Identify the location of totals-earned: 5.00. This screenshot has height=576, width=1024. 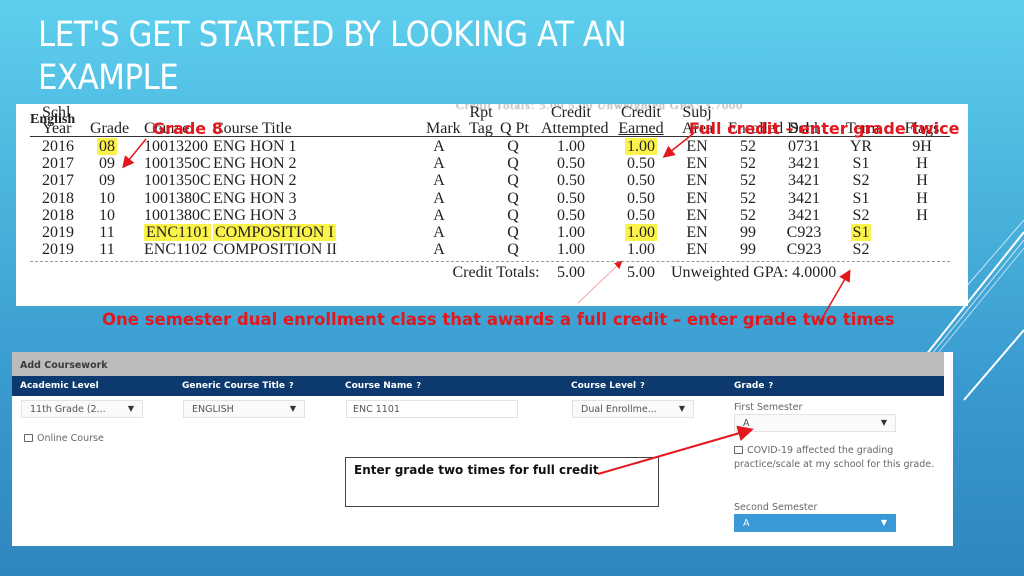
(641, 272).